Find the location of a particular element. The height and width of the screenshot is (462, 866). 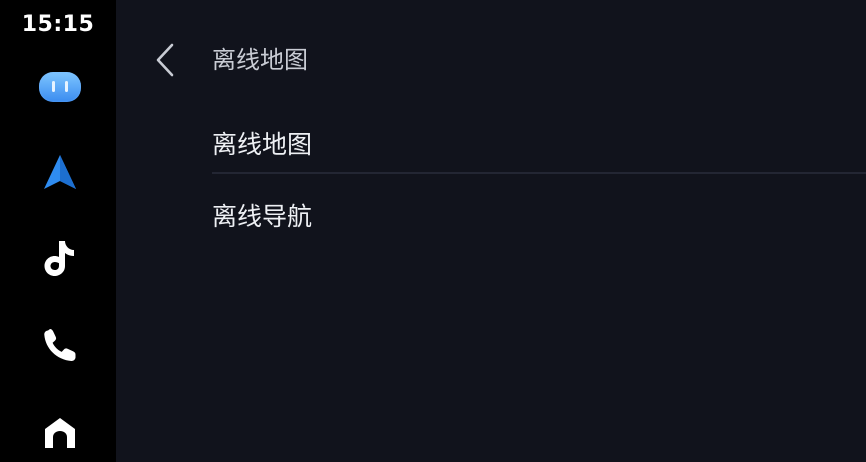

dock-item-navigation is located at coordinates (60, 173).